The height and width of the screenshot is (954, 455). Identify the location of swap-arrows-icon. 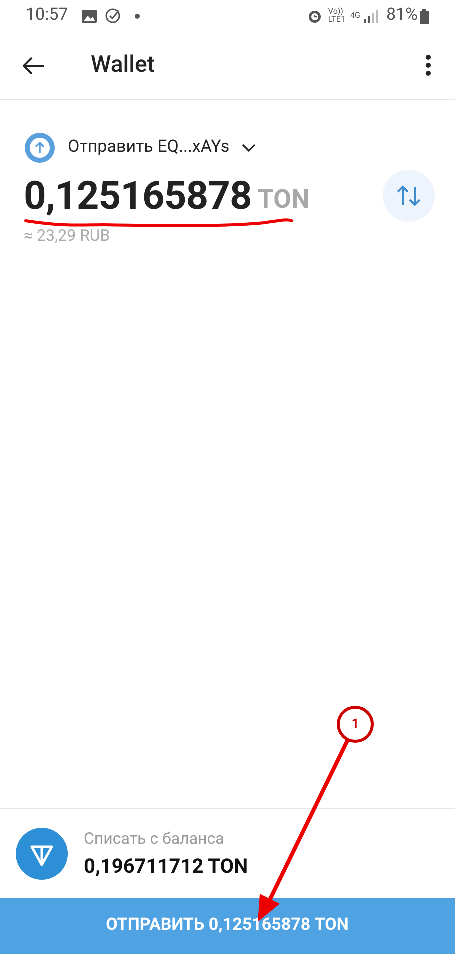
(409, 196).